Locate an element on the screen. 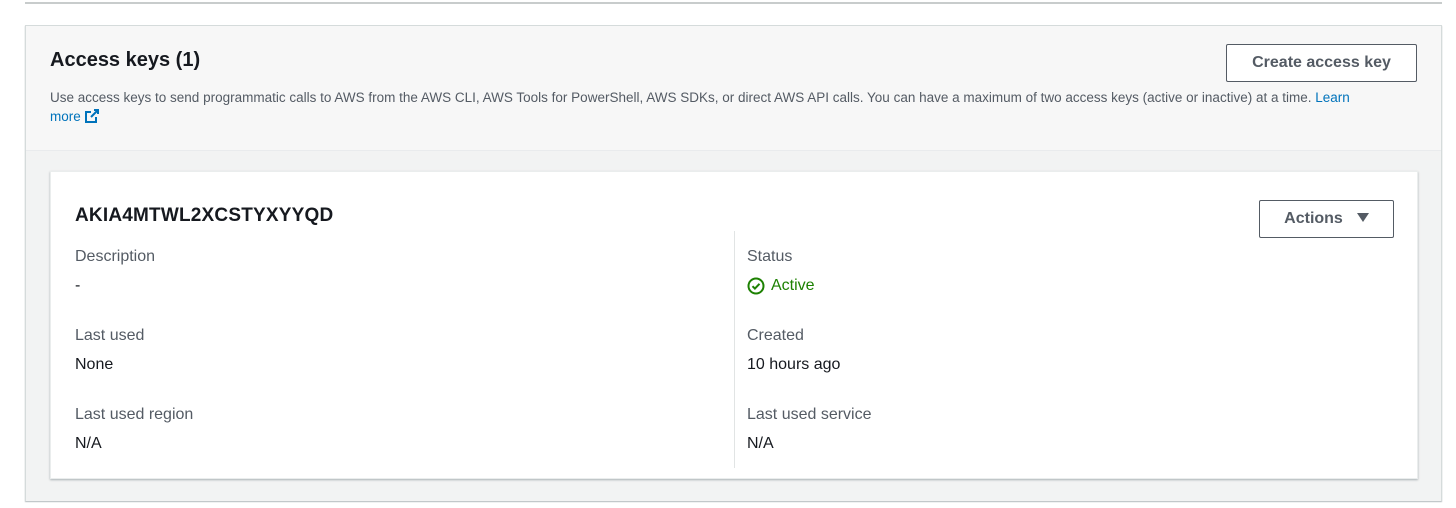 This screenshot has width=1456, height=508. description-value: - is located at coordinates (78, 285).